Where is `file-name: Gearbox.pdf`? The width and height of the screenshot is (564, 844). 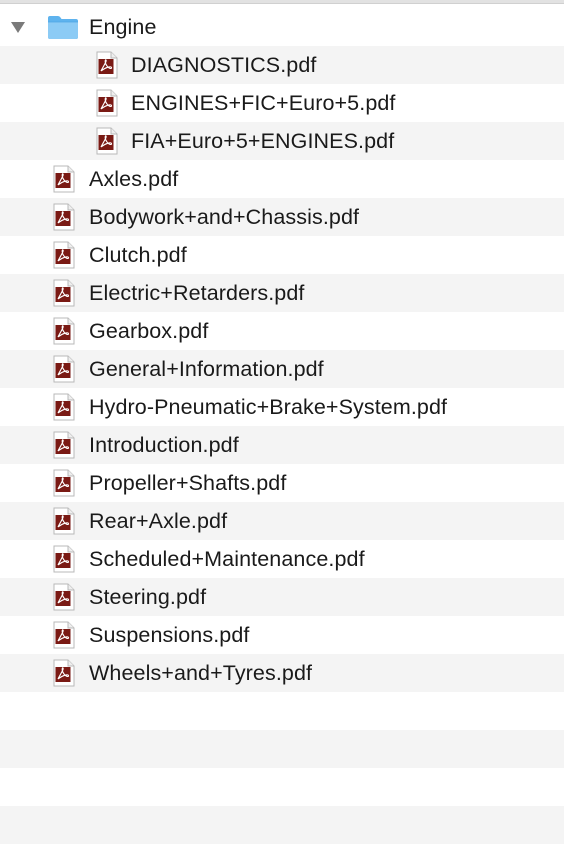
file-name: Gearbox.pdf is located at coordinates (149, 331).